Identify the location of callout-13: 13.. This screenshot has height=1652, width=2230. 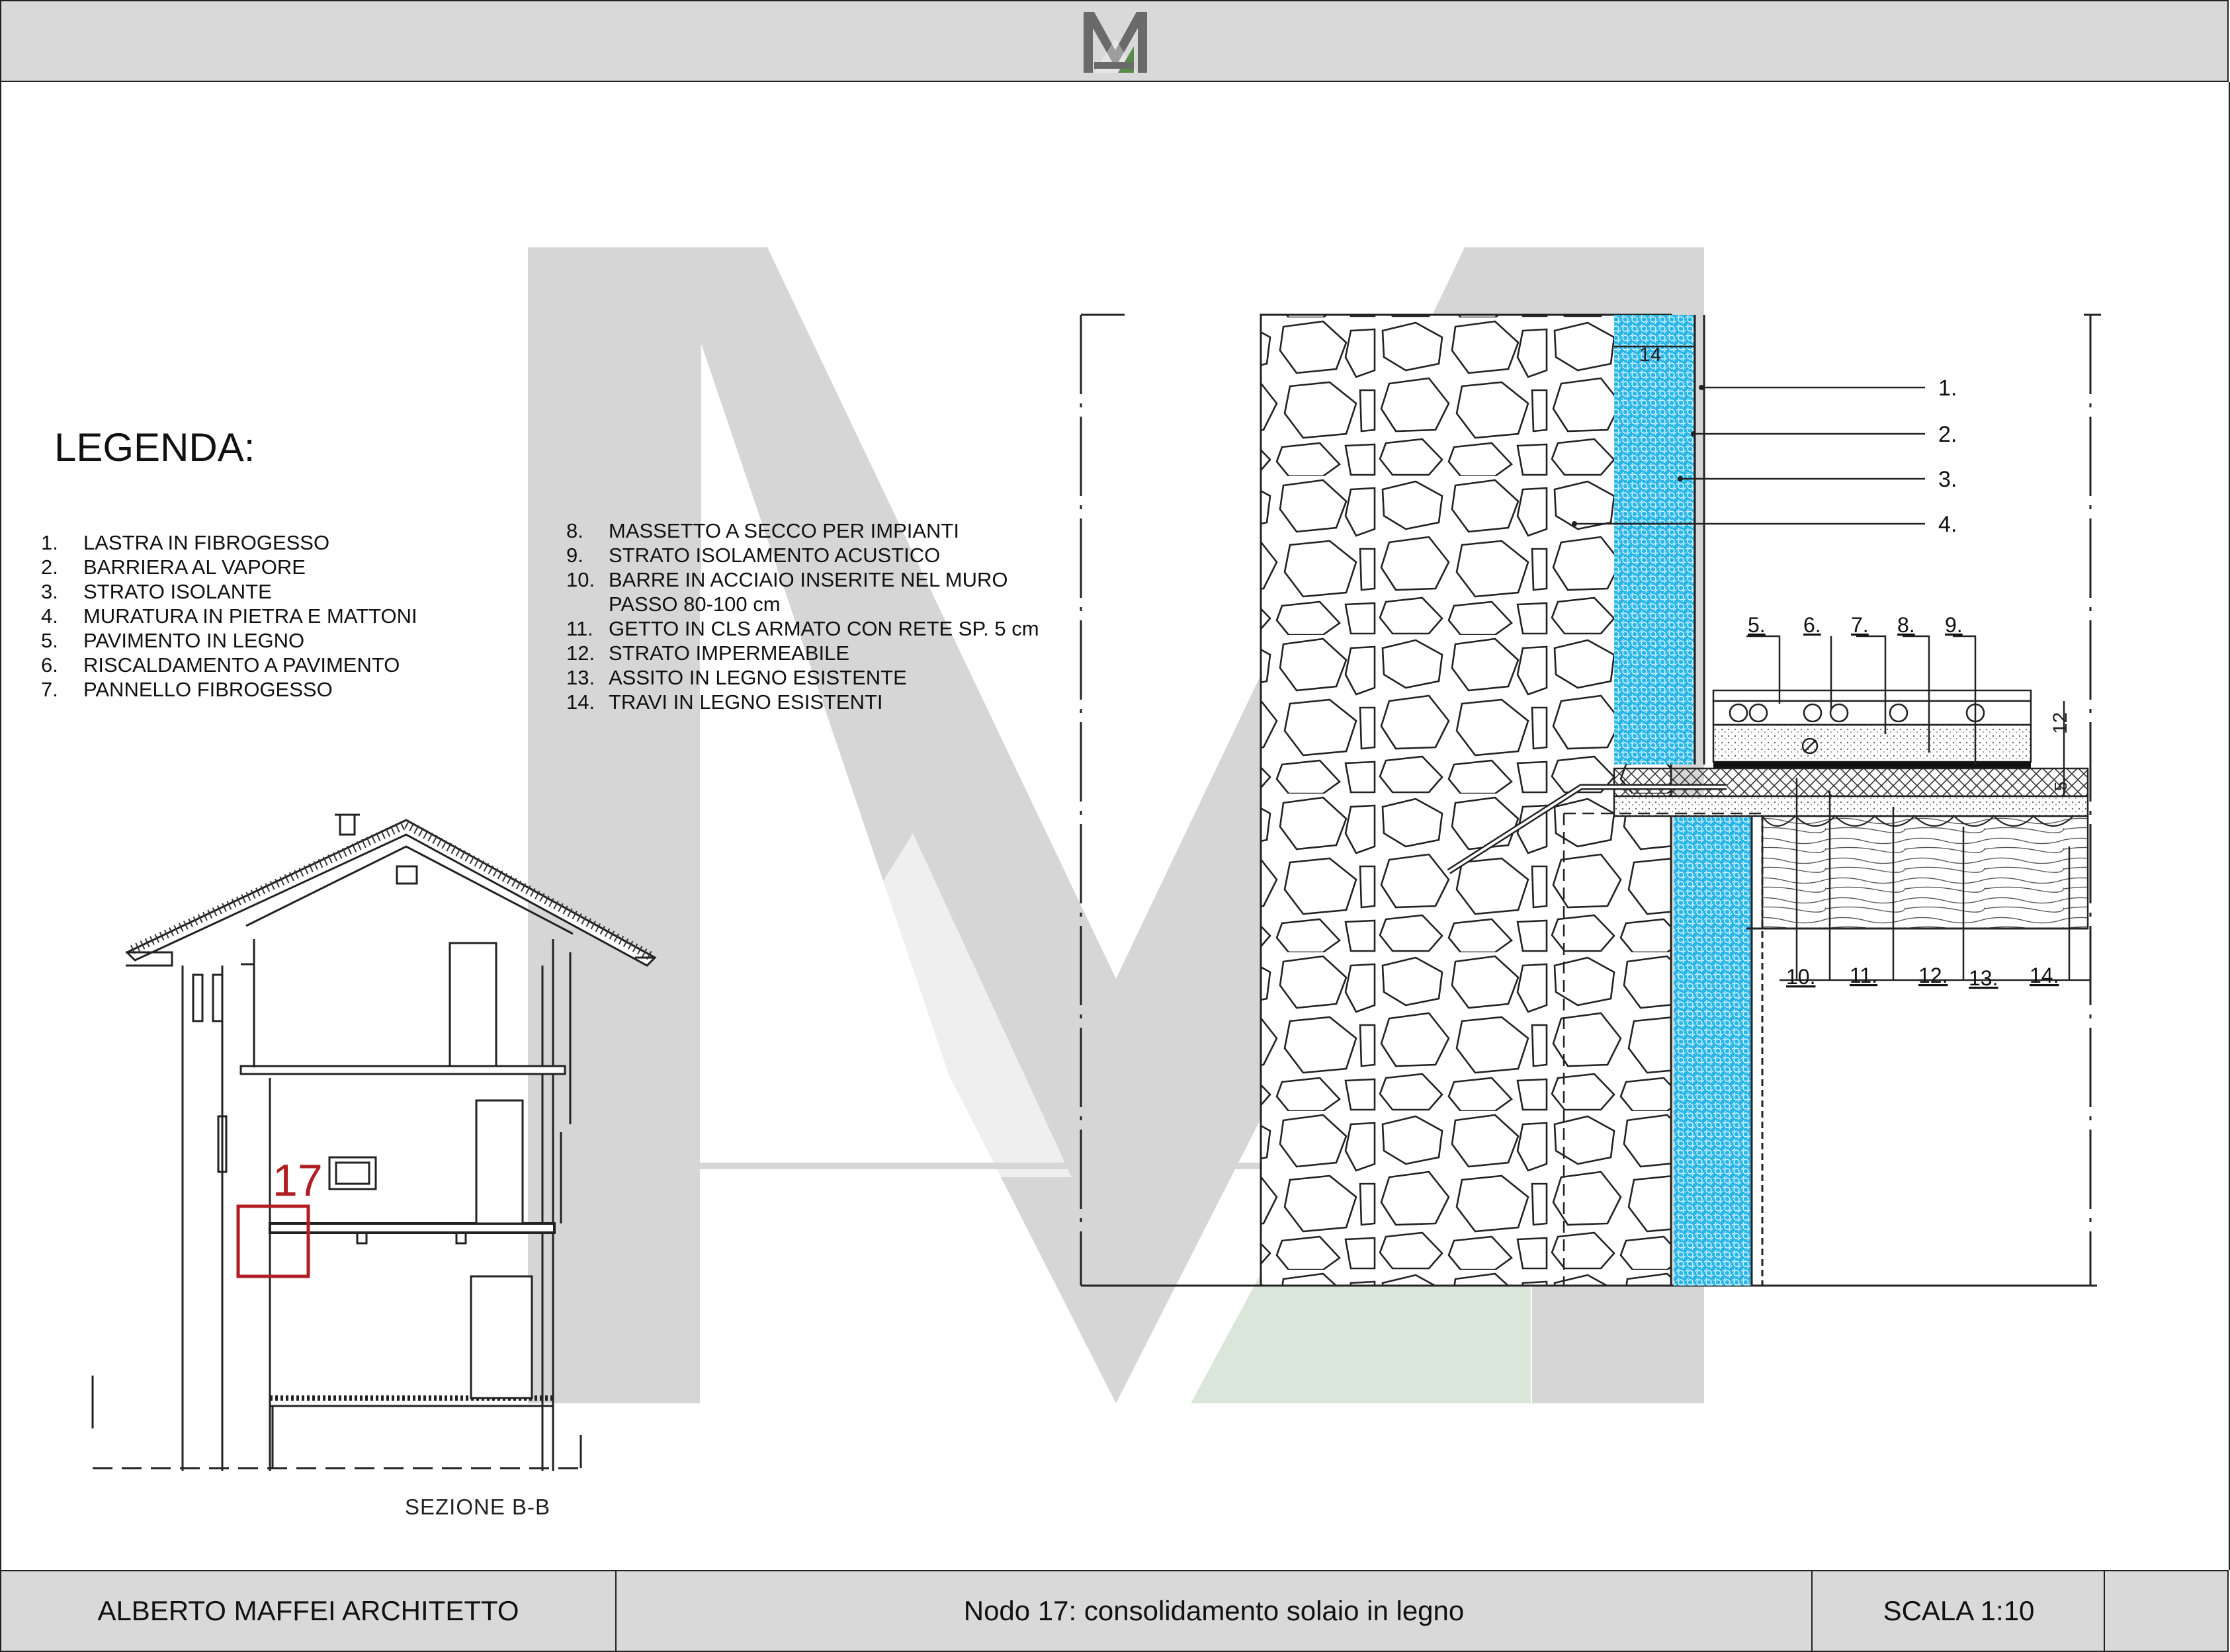
(1984, 978).